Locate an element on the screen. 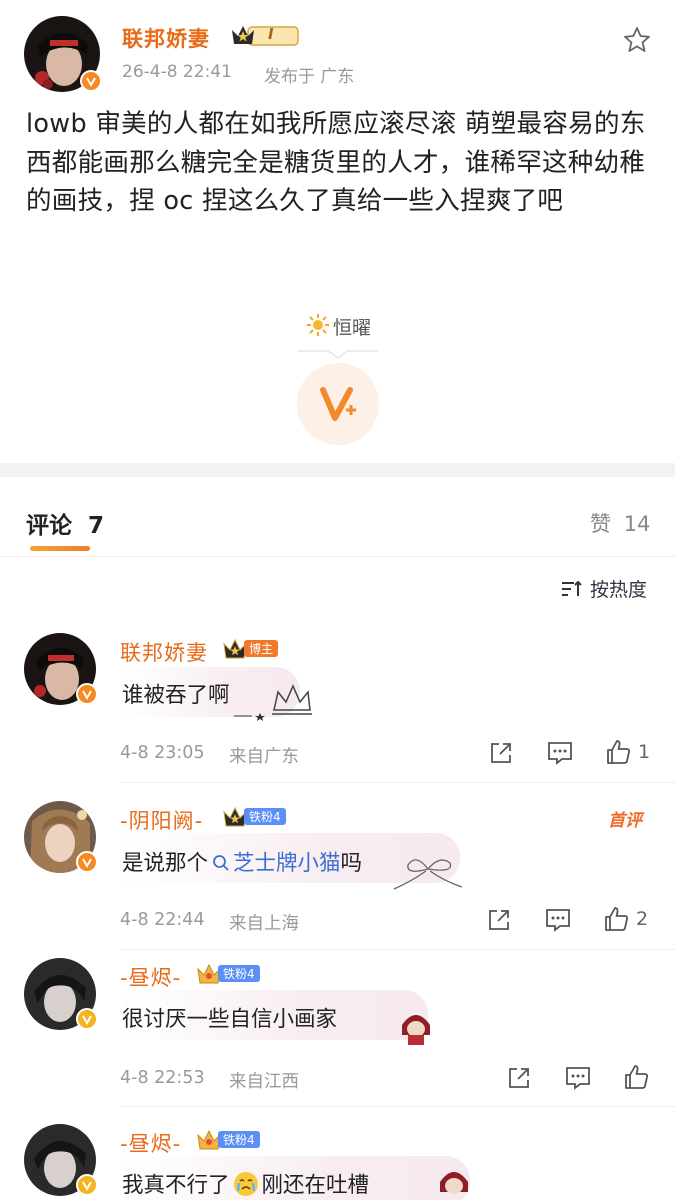 This screenshot has height=1200, width=675. comment-location: 来自江西 is located at coordinates (264, 1082).